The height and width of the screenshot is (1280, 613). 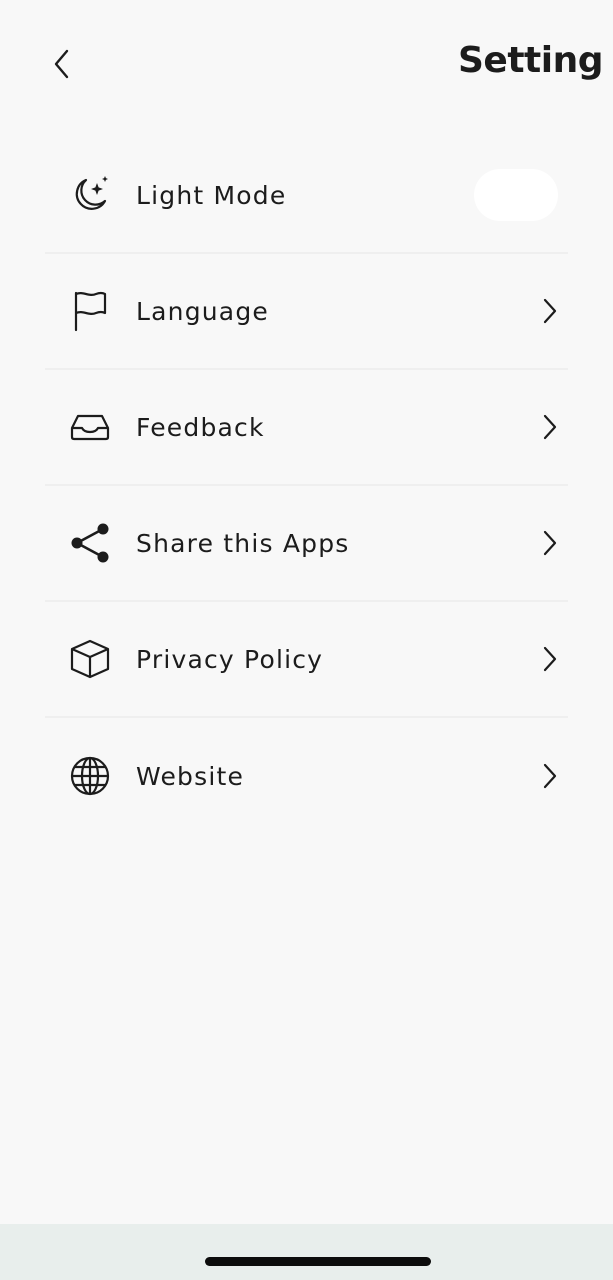 I want to click on menu-item-label: Feedback, so click(x=200, y=427).